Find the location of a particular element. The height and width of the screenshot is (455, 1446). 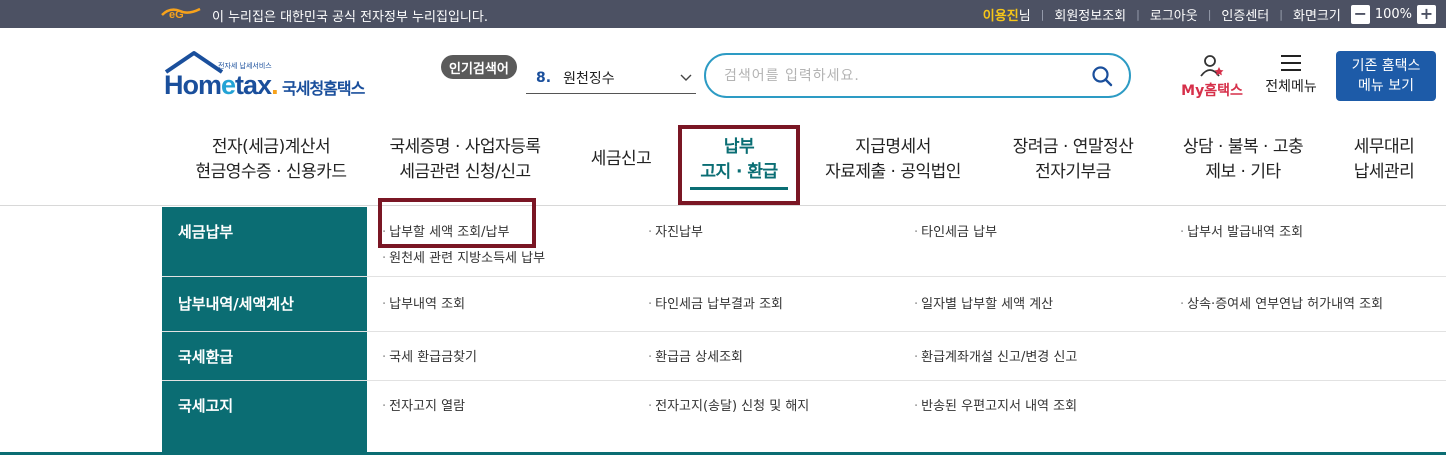

menu-item-payment-slip-history: · 납부서 발급내역 조회 is located at coordinates (1241, 230).